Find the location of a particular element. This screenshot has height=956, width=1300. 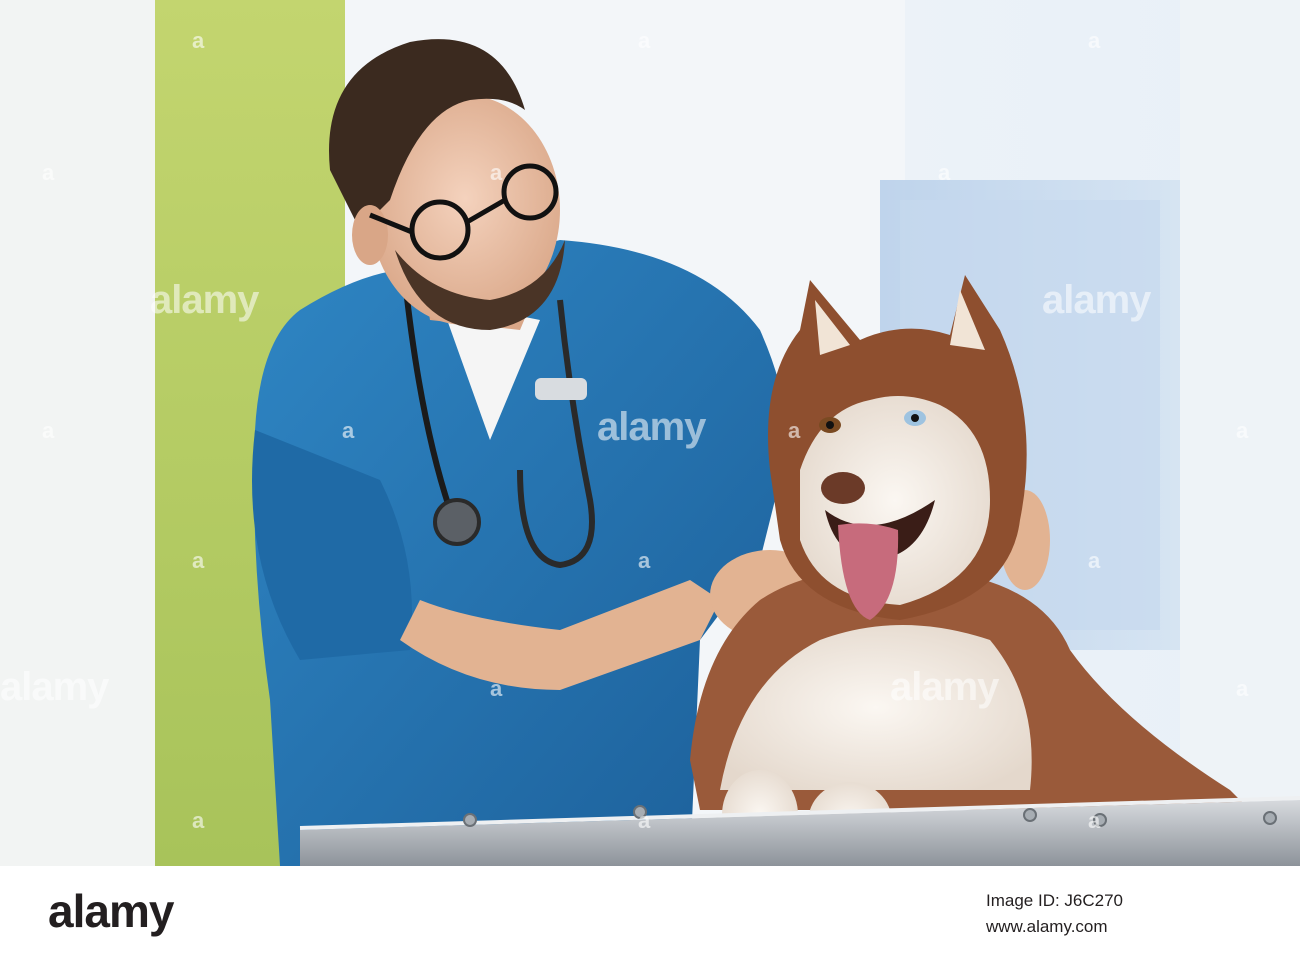

image-id-label: Image ID: J6C270 is located at coordinates (1055, 900).